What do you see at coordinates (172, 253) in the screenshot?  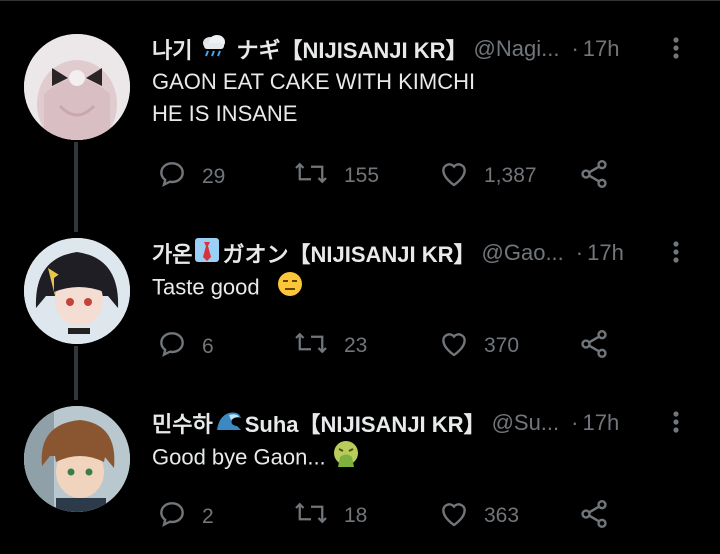 I see `display-name: 가온` at bounding box center [172, 253].